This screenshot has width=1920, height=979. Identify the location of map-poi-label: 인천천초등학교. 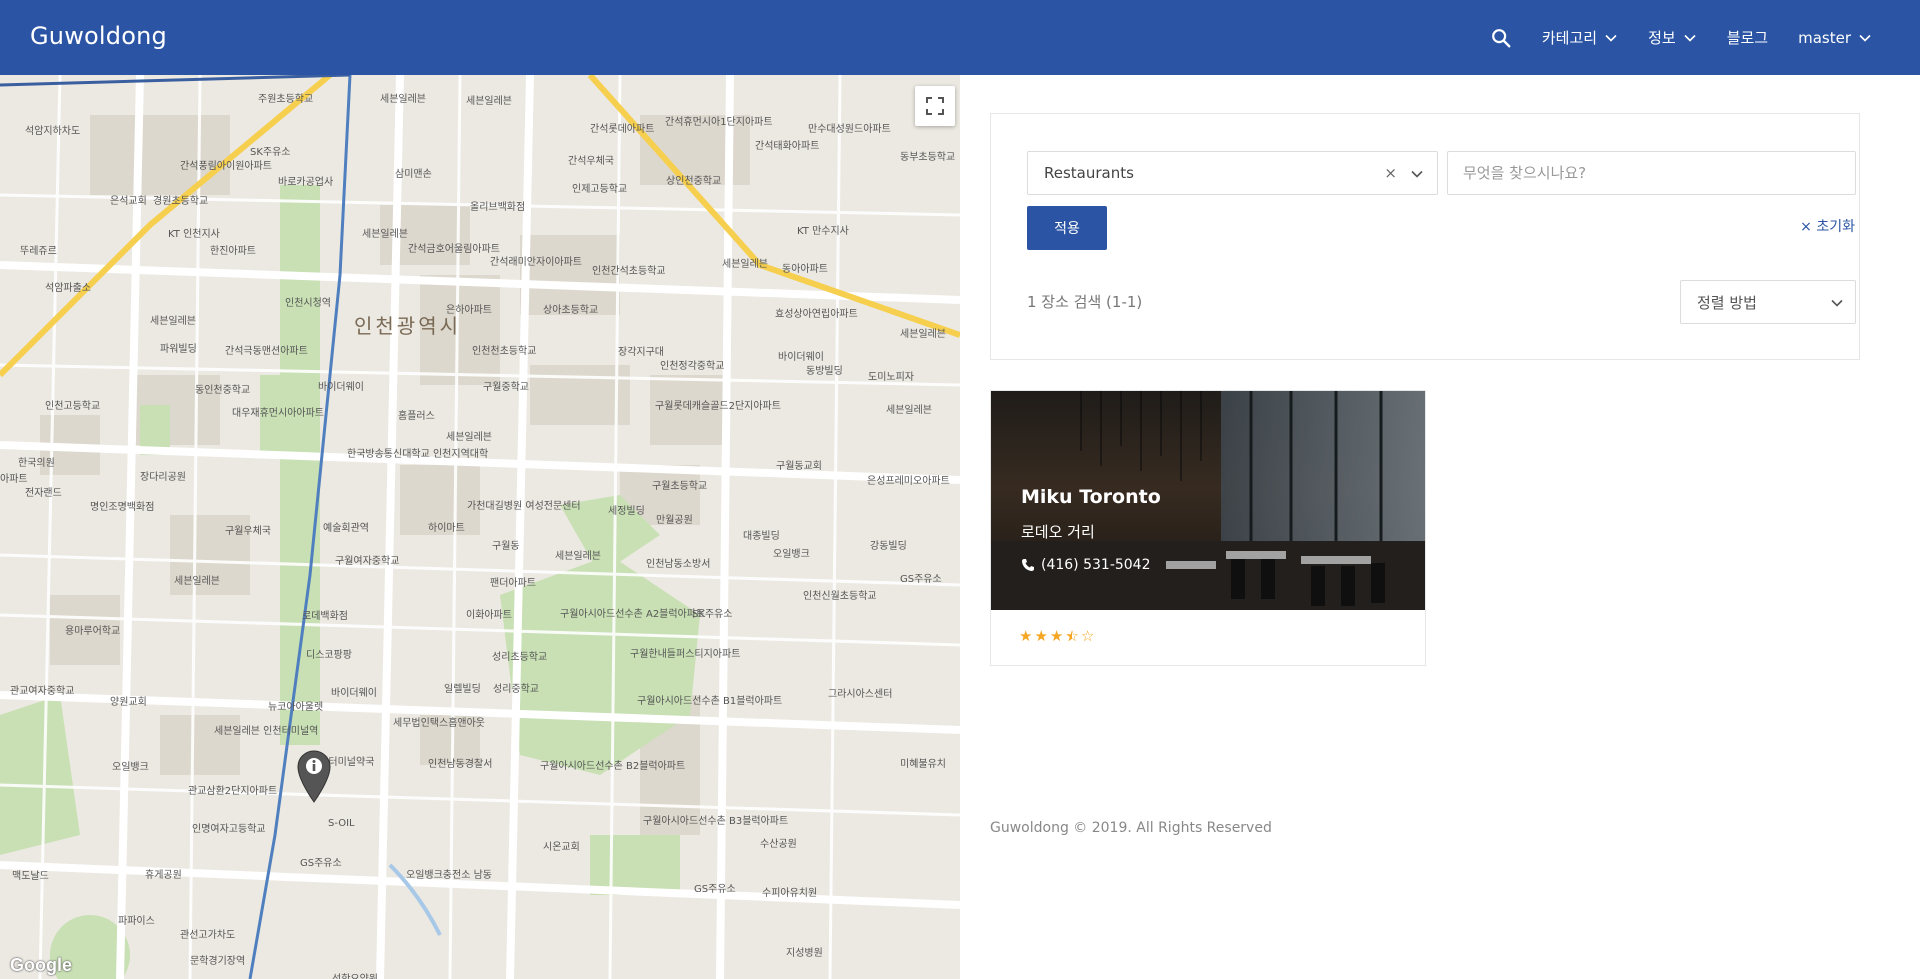
(504, 351).